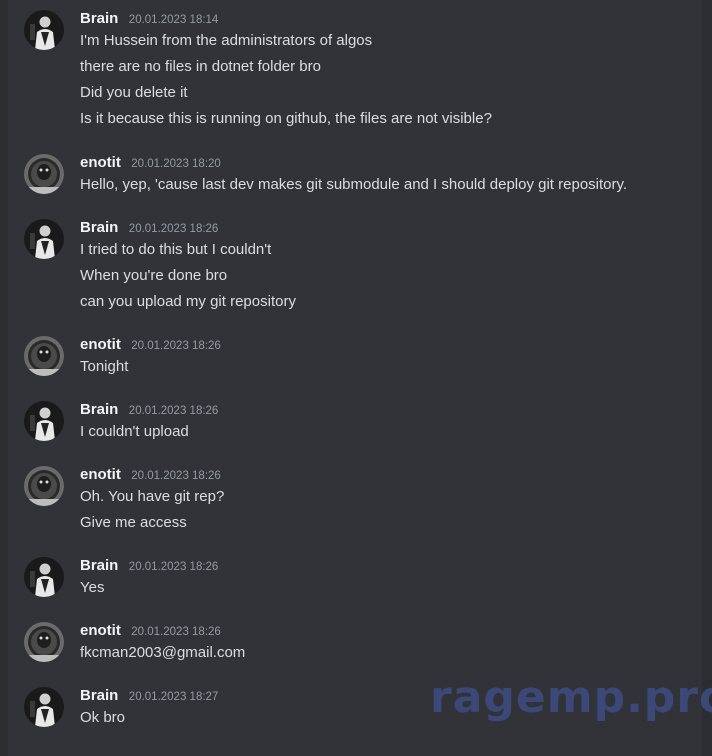  I want to click on timestamp: 20.01.2023 18:20, so click(176, 164).